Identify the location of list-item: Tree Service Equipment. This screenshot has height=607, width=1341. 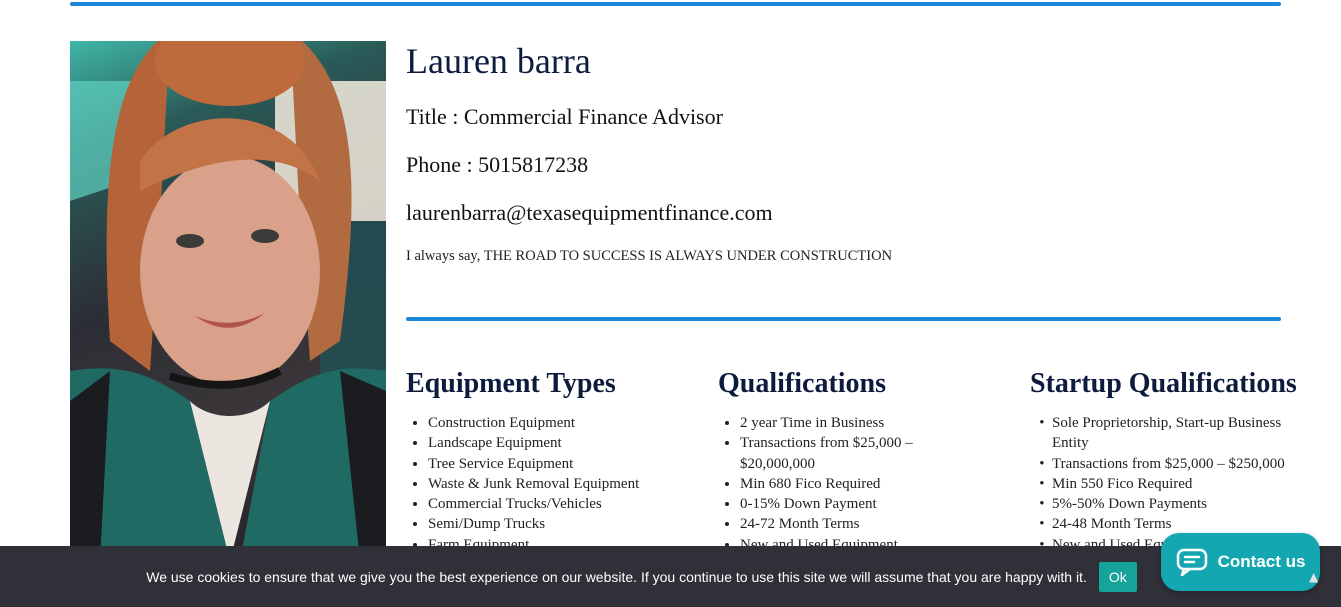
(562, 464).